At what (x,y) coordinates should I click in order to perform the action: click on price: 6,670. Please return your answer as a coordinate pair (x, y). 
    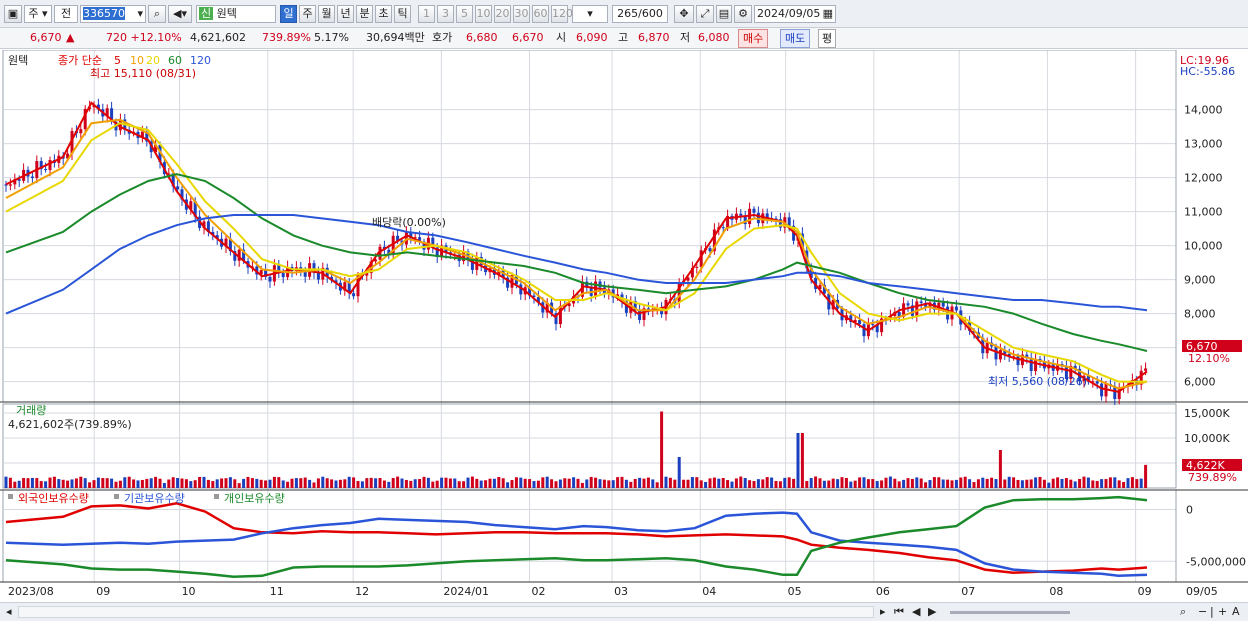
    Looking at the image, I should click on (46, 37).